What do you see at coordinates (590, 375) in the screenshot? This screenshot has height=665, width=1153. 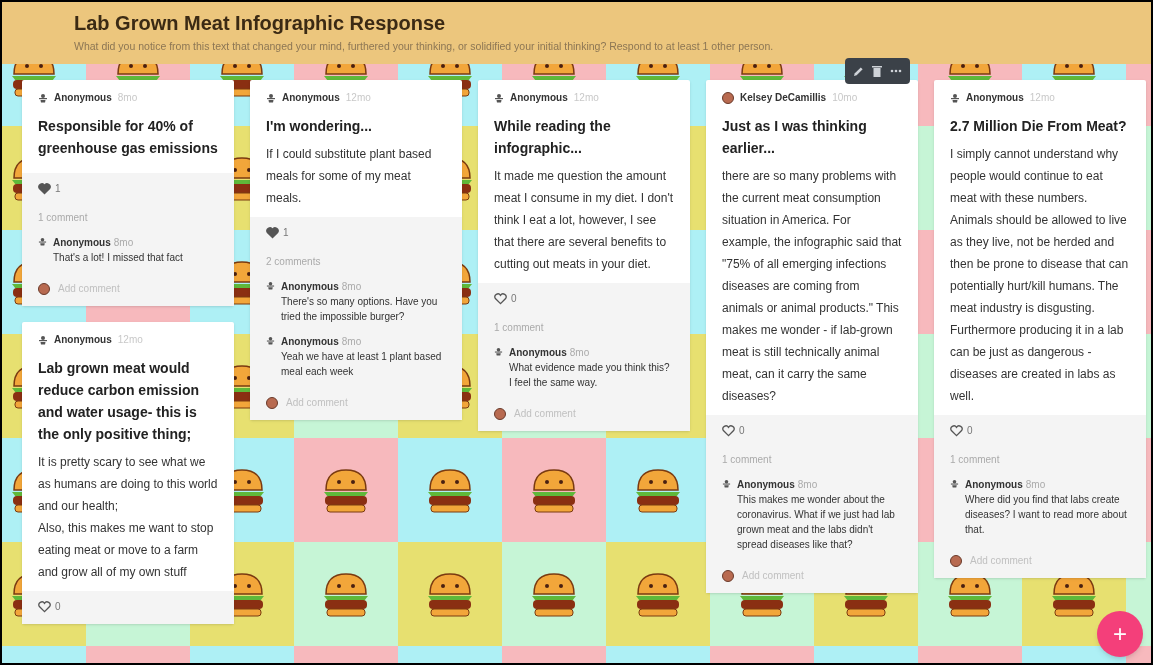 I see `comment-text: What evidence made you think this? I feel the same way.` at bounding box center [590, 375].